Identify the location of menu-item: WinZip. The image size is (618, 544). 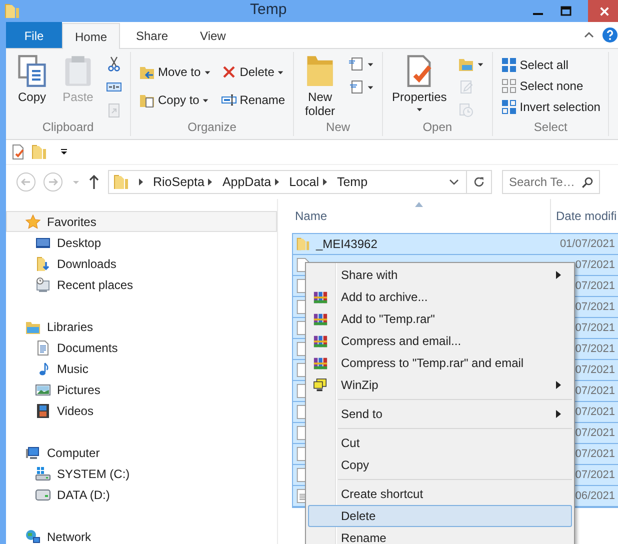
(440, 385).